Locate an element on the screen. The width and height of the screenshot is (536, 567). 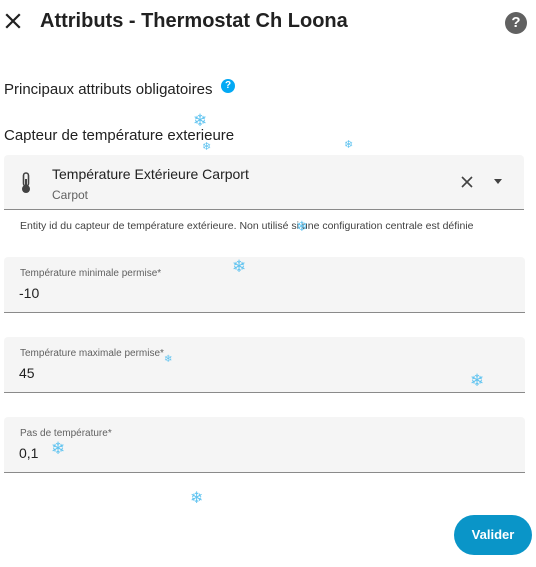
dialog-header: Attributs - Thermostat Ch Loona ? is located at coordinates (268, 23).